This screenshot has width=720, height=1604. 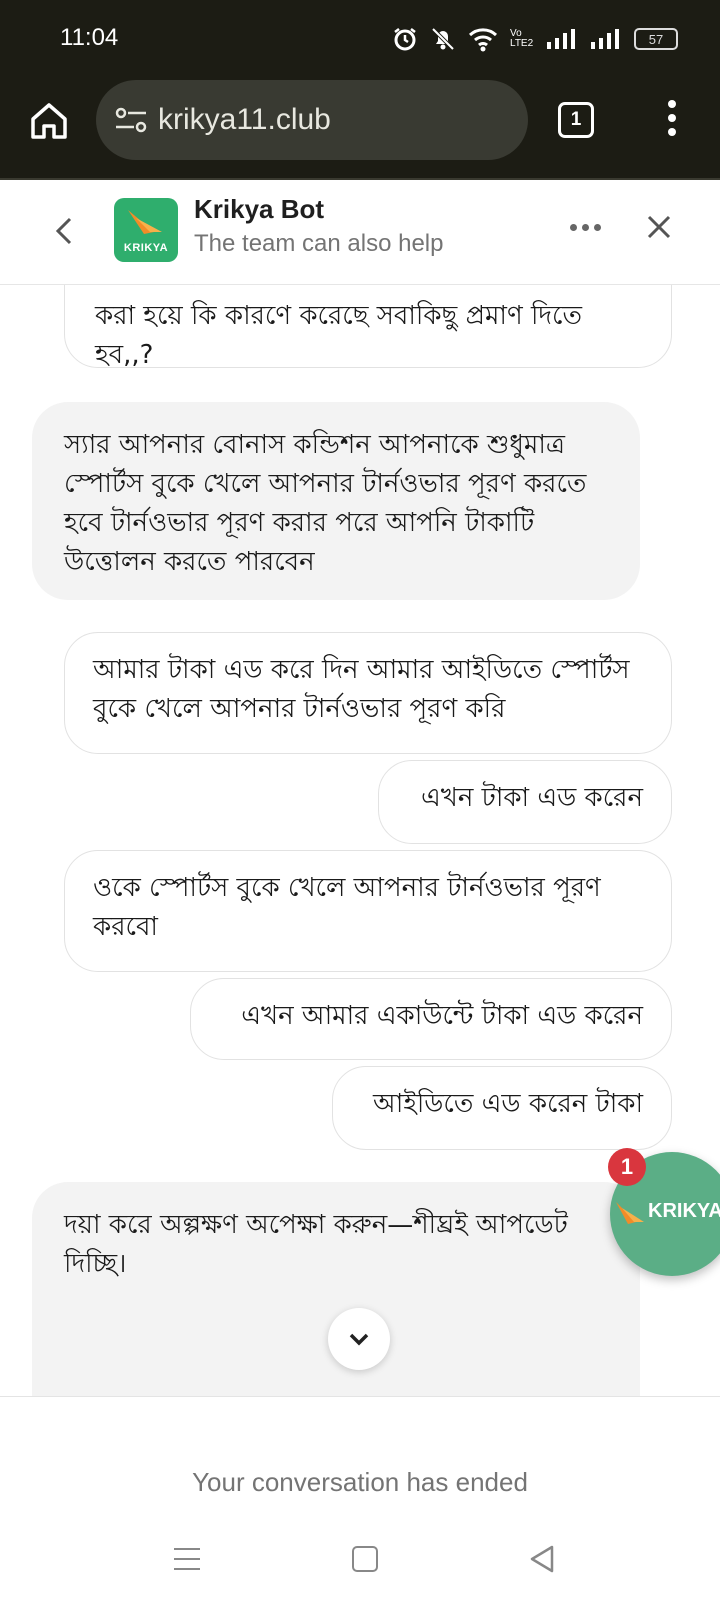 What do you see at coordinates (535, 39) in the screenshot?
I see `status-icons: Vo LTE2 57` at bounding box center [535, 39].